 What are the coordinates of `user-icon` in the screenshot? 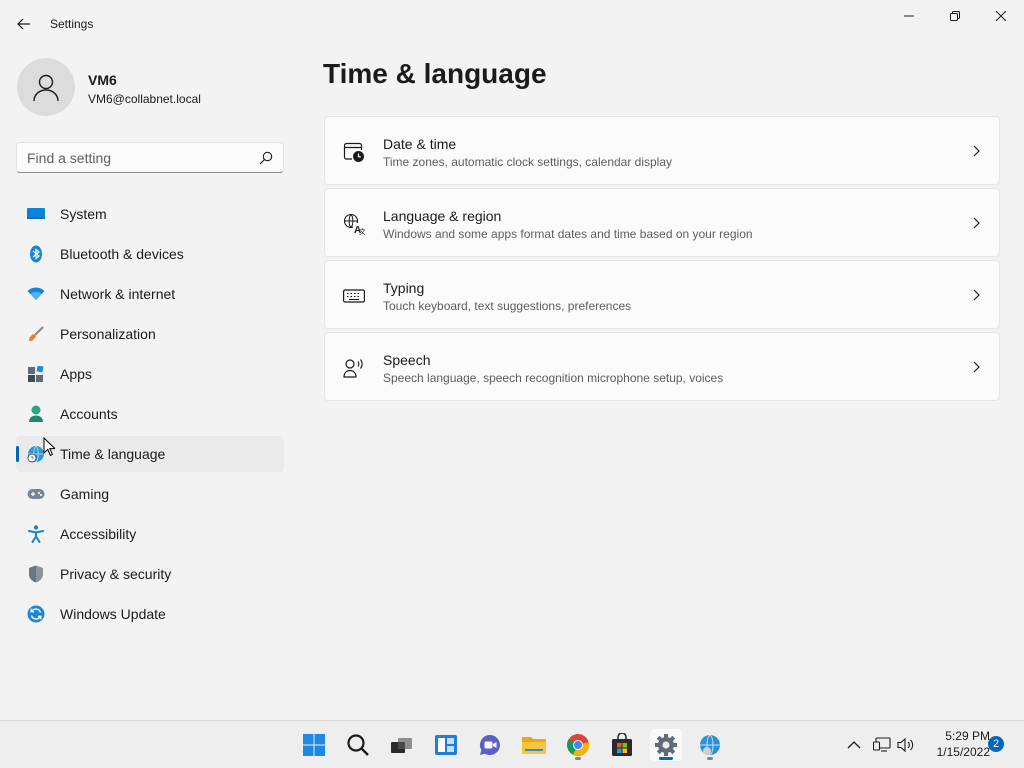 It's located at (46, 88).